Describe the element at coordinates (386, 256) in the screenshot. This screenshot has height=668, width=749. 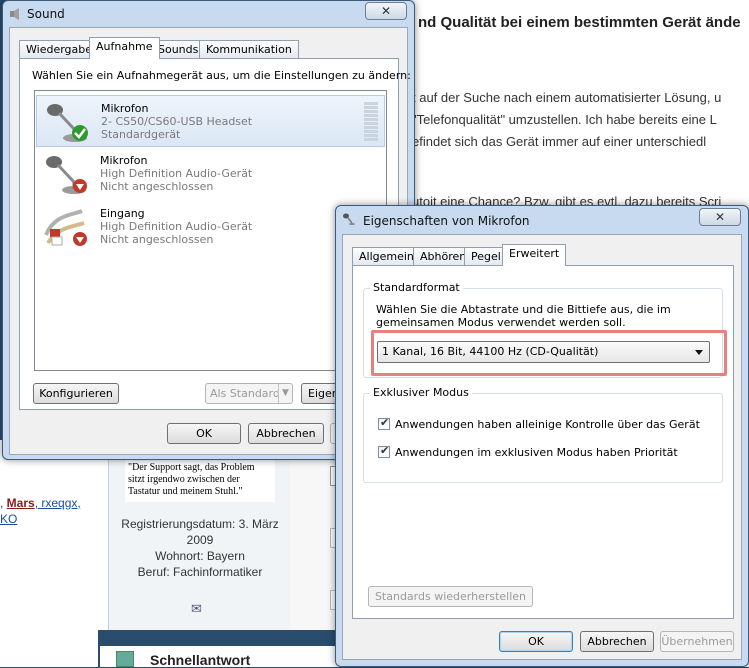
I see `tab-allgemein: Allgemein` at that location.